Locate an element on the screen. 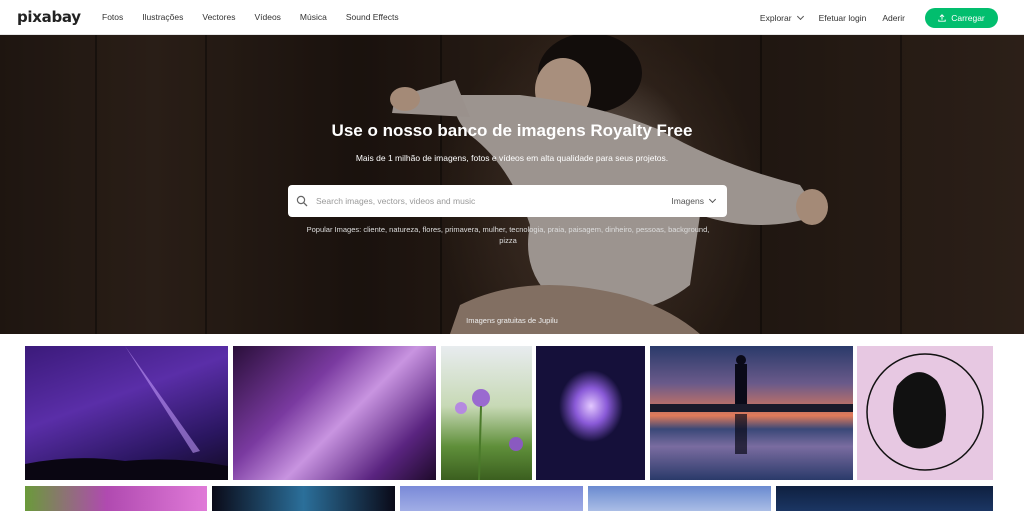 This screenshot has width=1024, height=511. search-input is located at coordinates (494, 201).